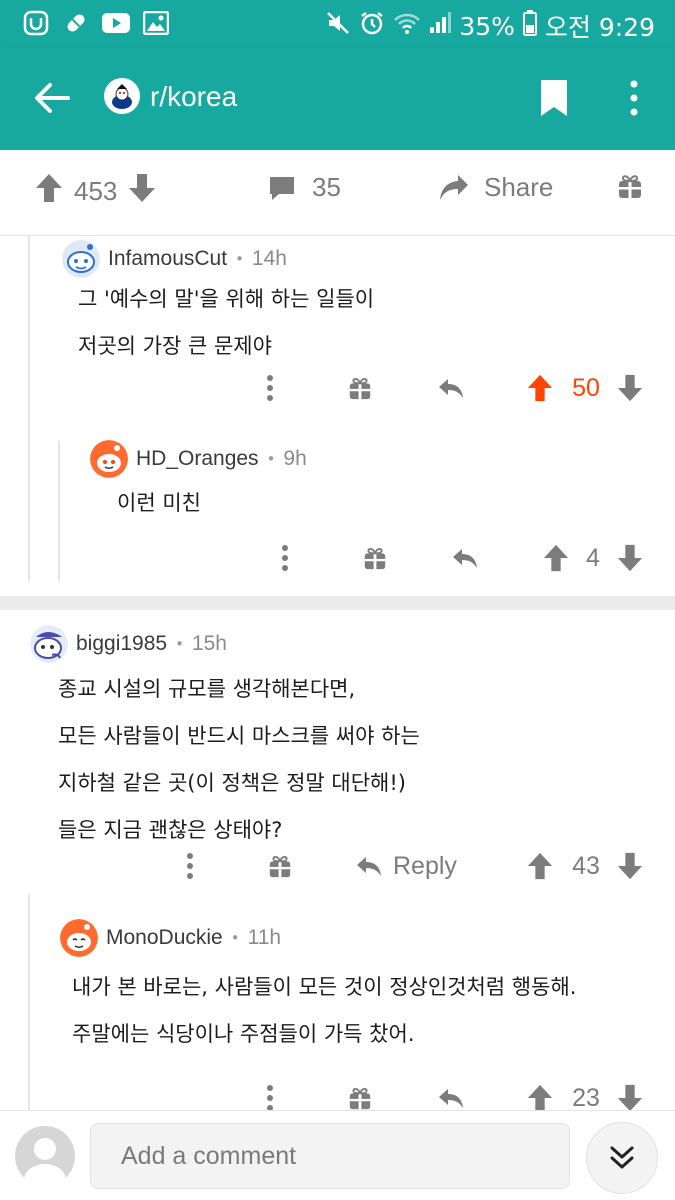  What do you see at coordinates (304, 187) in the screenshot?
I see `comments-button: 35` at bounding box center [304, 187].